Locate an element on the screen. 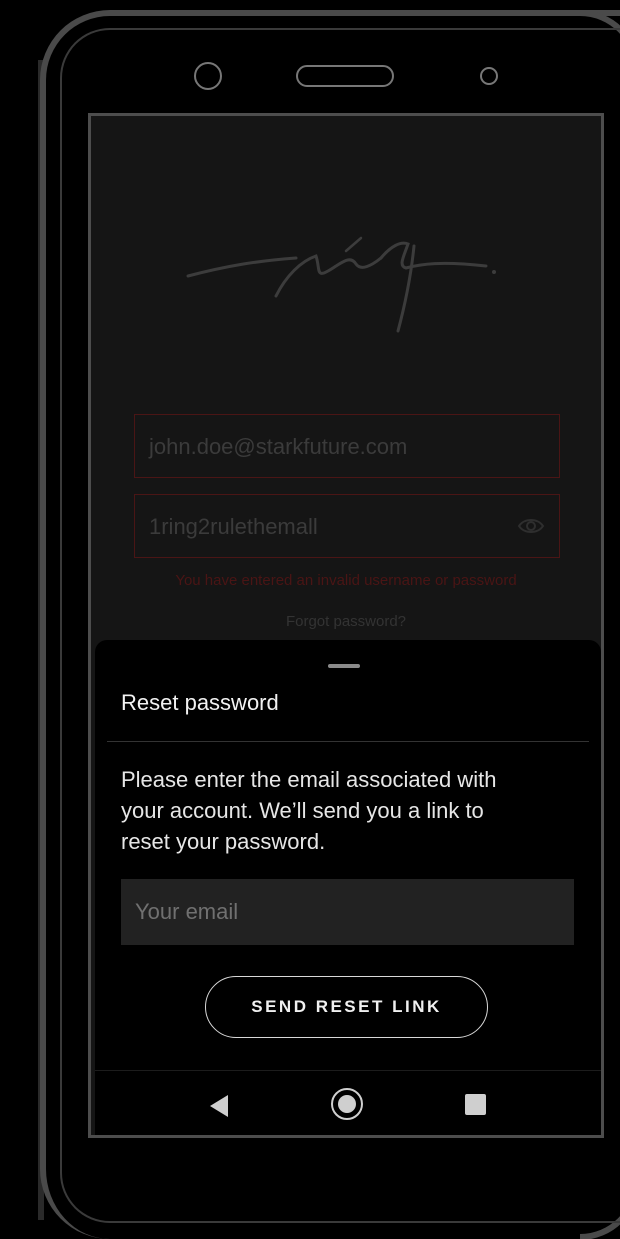 The image size is (620, 1239). system-nav-bar is located at coordinates (348, 1102).